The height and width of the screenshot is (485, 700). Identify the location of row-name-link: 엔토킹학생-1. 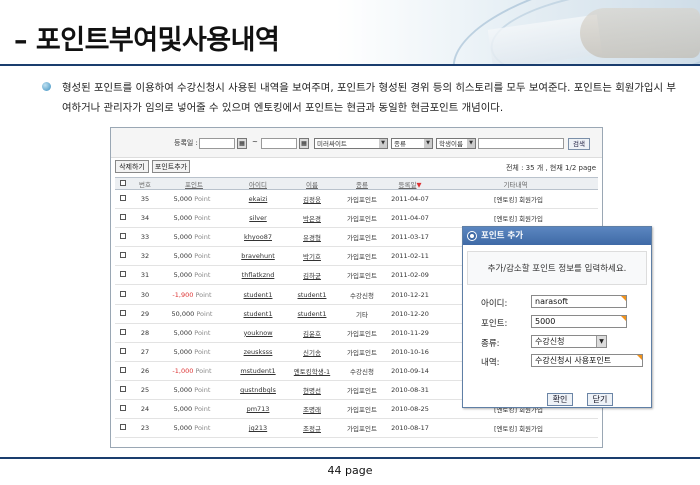
(312, 371).